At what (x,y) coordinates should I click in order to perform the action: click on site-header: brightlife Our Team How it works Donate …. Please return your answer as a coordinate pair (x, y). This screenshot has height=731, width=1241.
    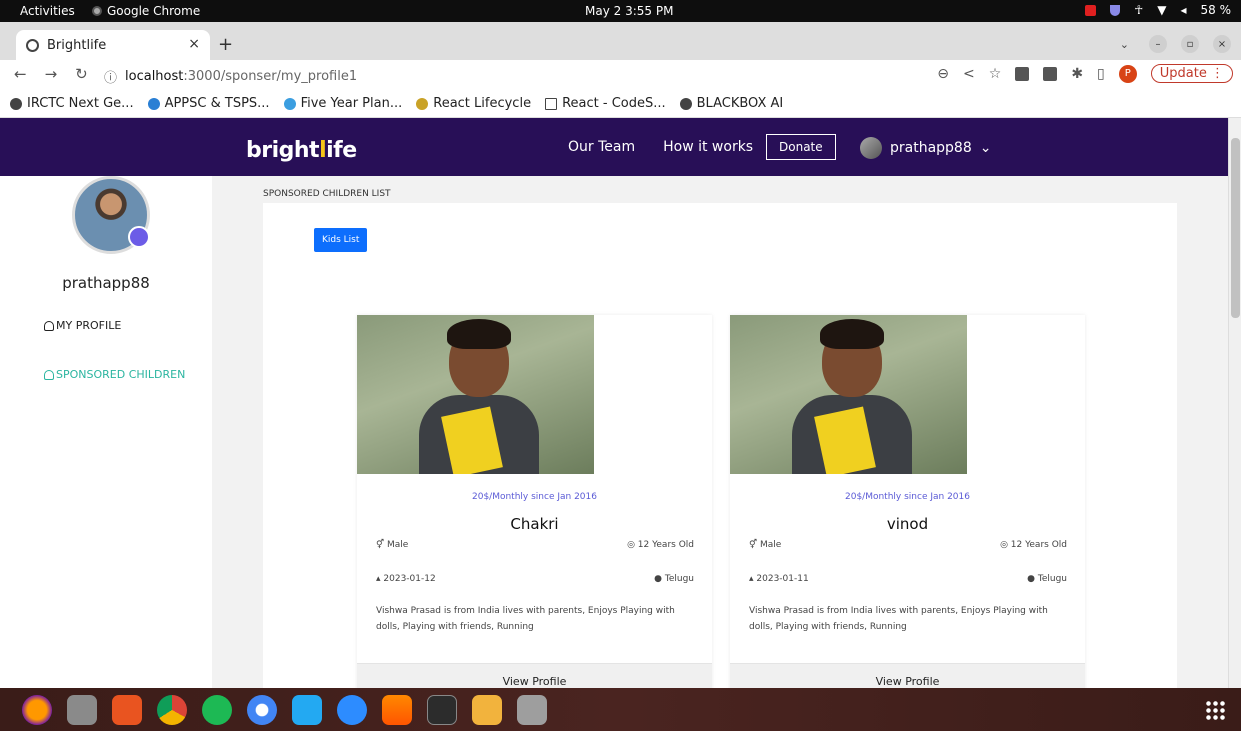
    Looking at the image, I should click on (614, 147).